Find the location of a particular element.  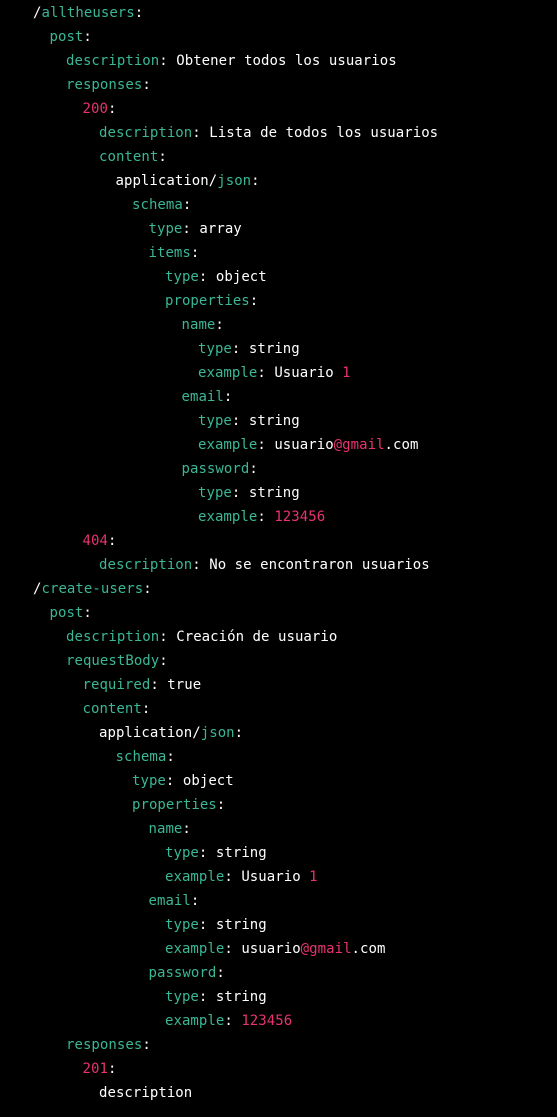

code-line: 201: is located at coordinates (278, 1069).